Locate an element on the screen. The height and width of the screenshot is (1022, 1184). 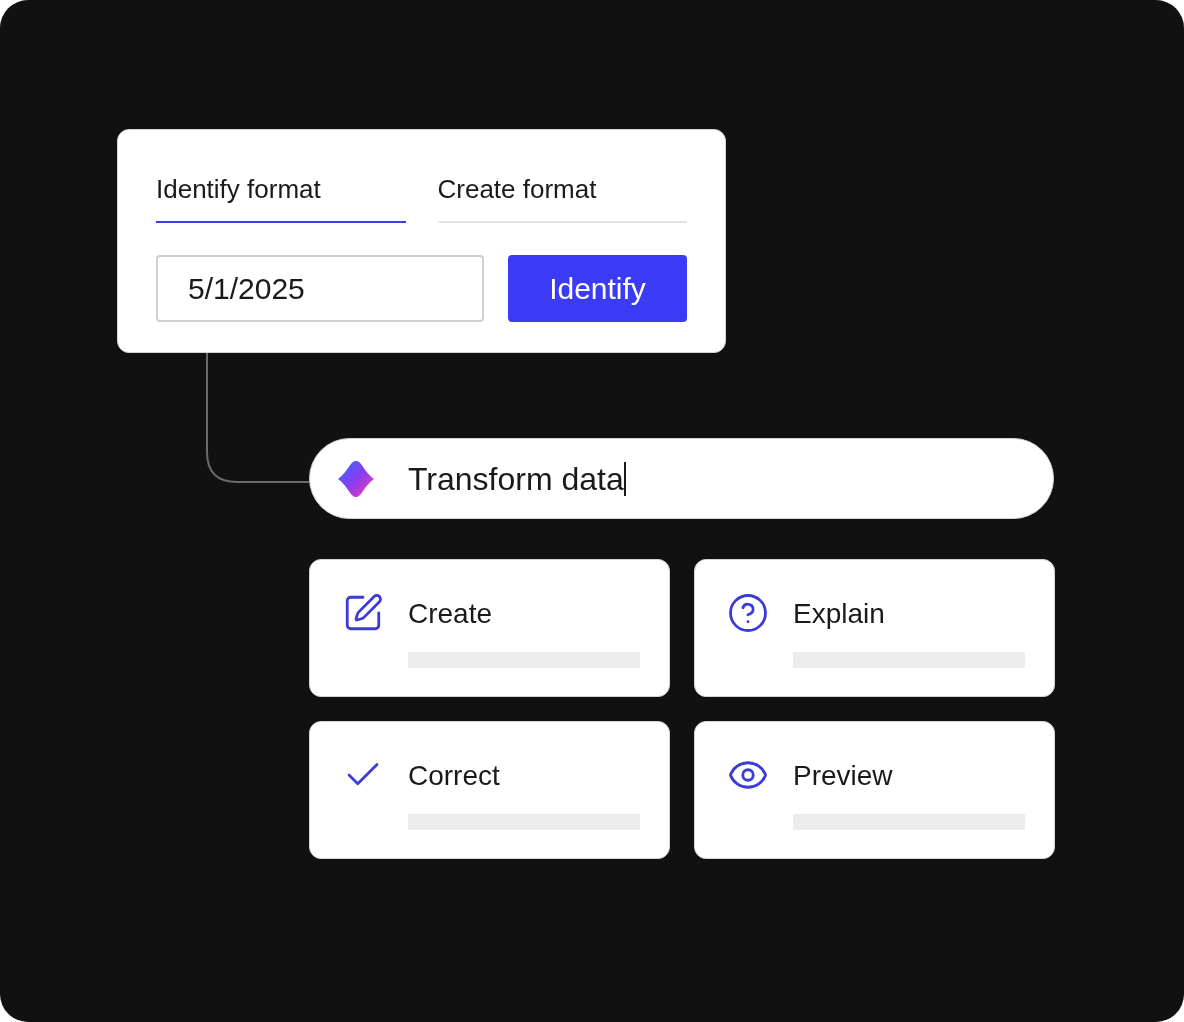
action-label: Preview is located at coordinates (843, 776).